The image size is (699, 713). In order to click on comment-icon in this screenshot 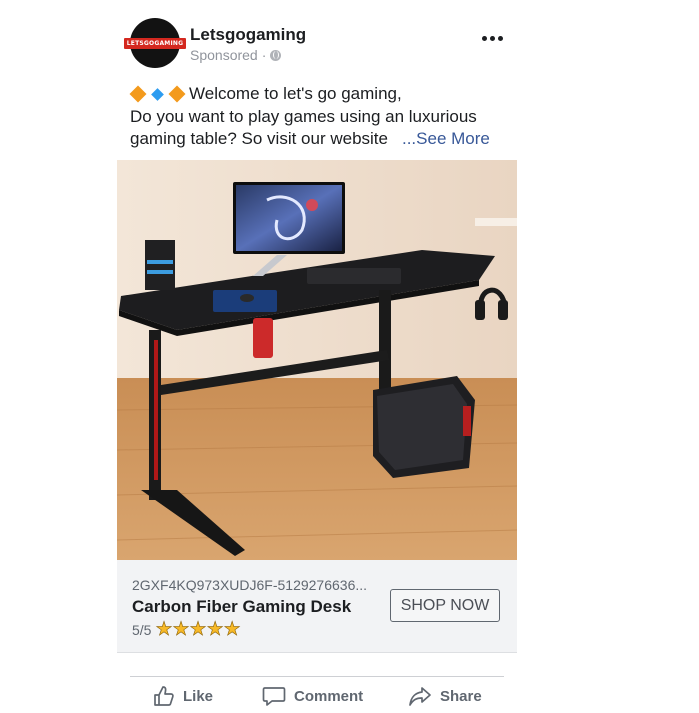, I will do `click(274, 696)`.